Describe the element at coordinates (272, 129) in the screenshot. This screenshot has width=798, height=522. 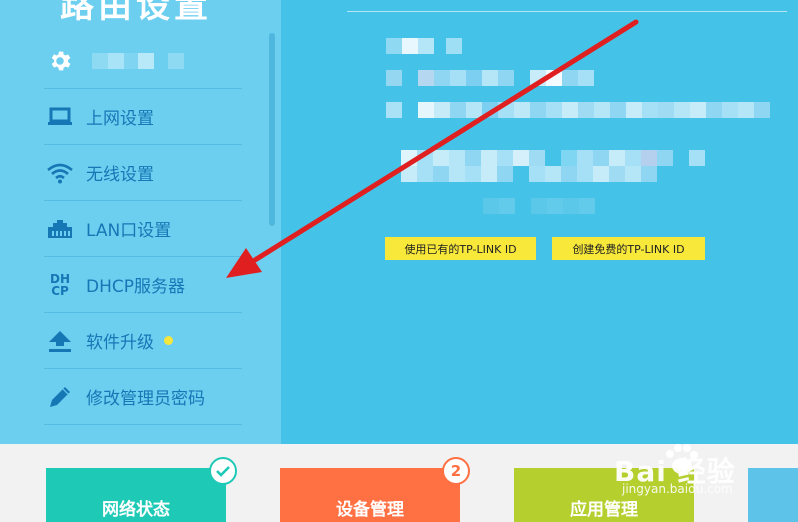
I see `sidebar-scrollbar` at that location.